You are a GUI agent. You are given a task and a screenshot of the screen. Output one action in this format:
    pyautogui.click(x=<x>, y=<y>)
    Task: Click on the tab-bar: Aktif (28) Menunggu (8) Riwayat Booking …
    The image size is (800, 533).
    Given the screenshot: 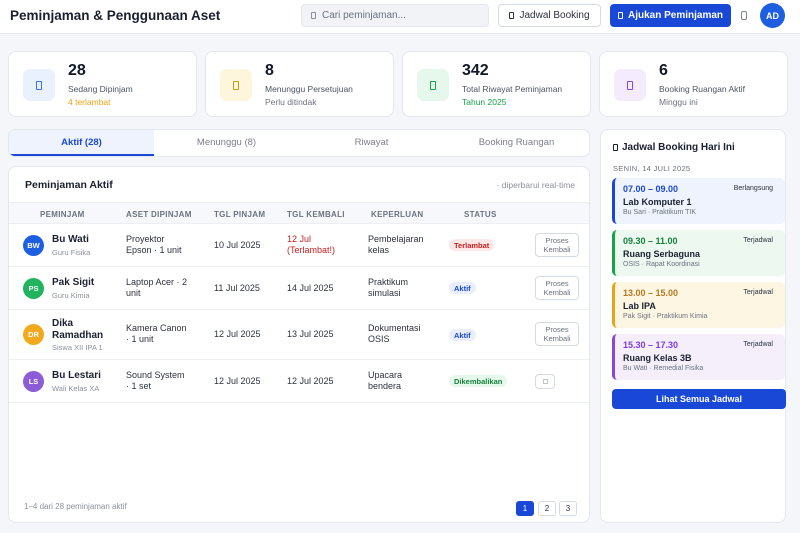 What is the action you would take?
    pyautogui.click(x=299, y=143)
    